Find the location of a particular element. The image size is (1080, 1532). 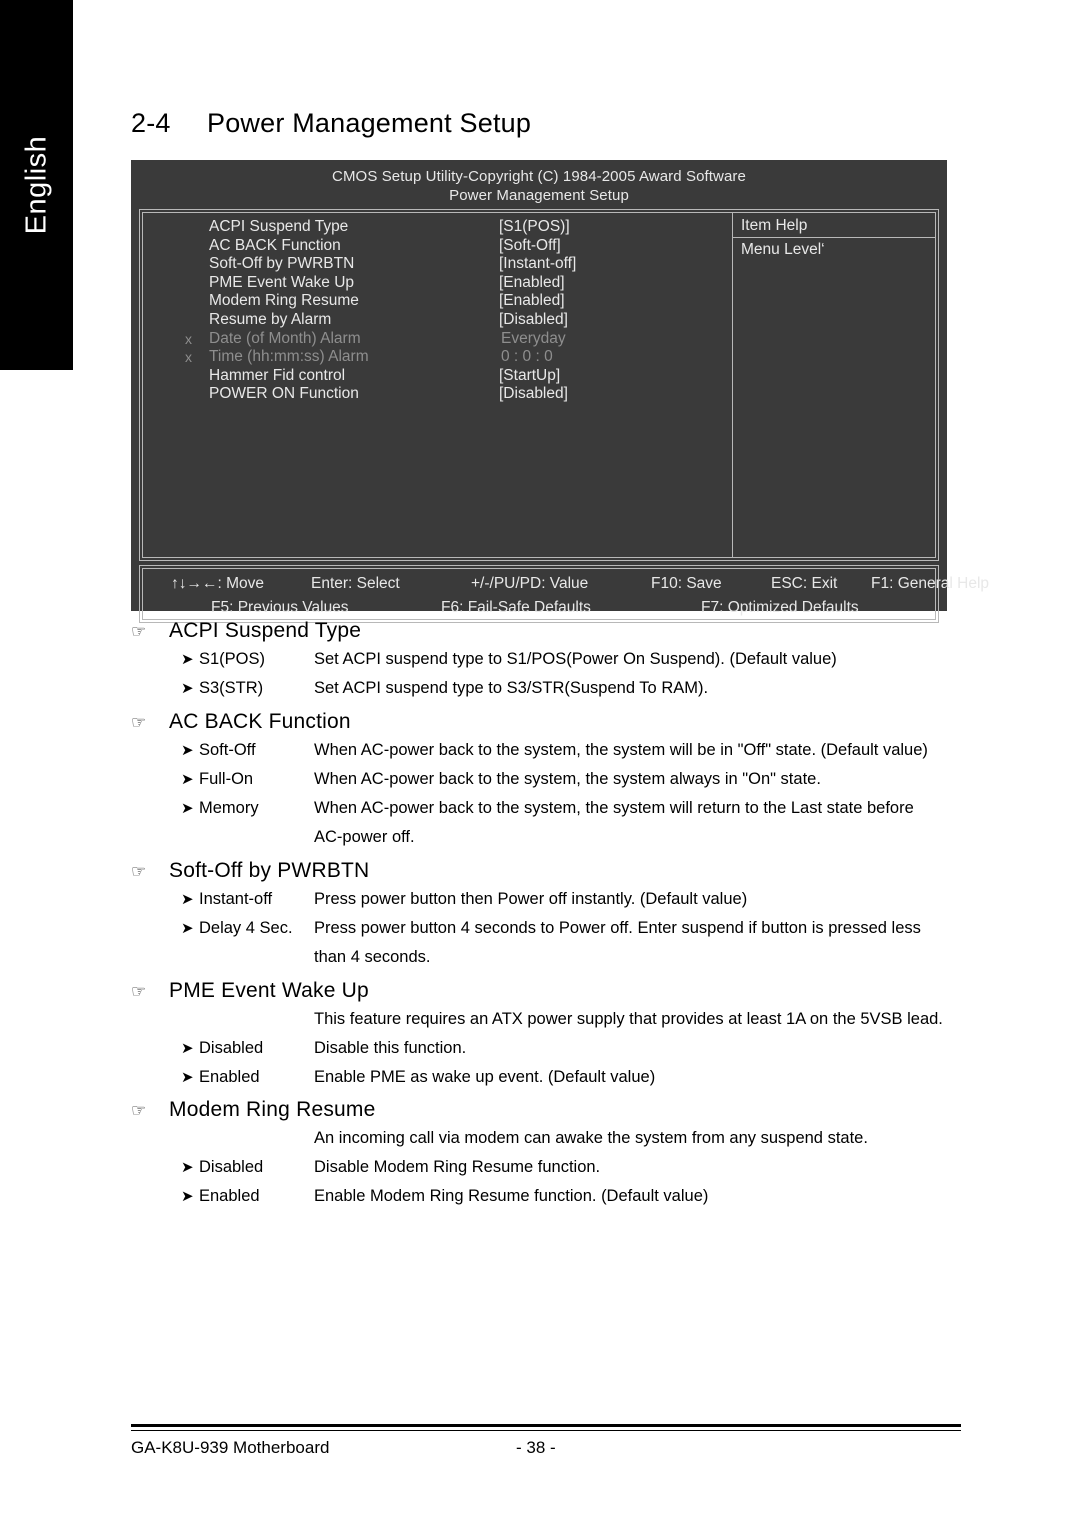

section-heading-text: PME Event Wake Up is located at coordinates (269, 990).